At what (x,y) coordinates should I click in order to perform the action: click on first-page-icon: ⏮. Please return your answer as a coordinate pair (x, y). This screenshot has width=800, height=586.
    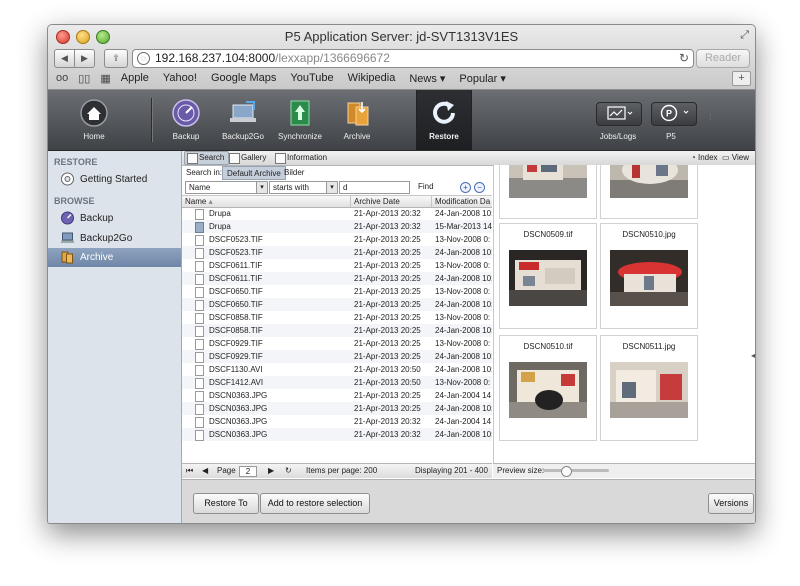
    Looking at the image, I should click on (189, 471).